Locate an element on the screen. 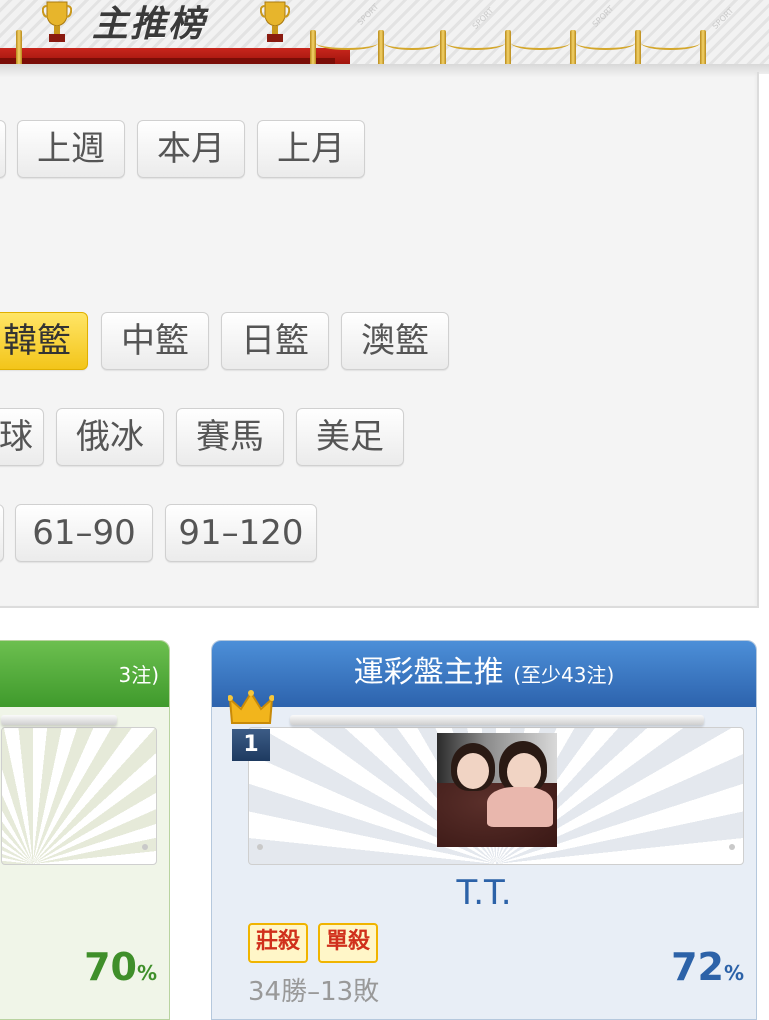 The width and height of the screenshot is (769, 1020). card-header: 3注) is located at coordinates (84, 674).